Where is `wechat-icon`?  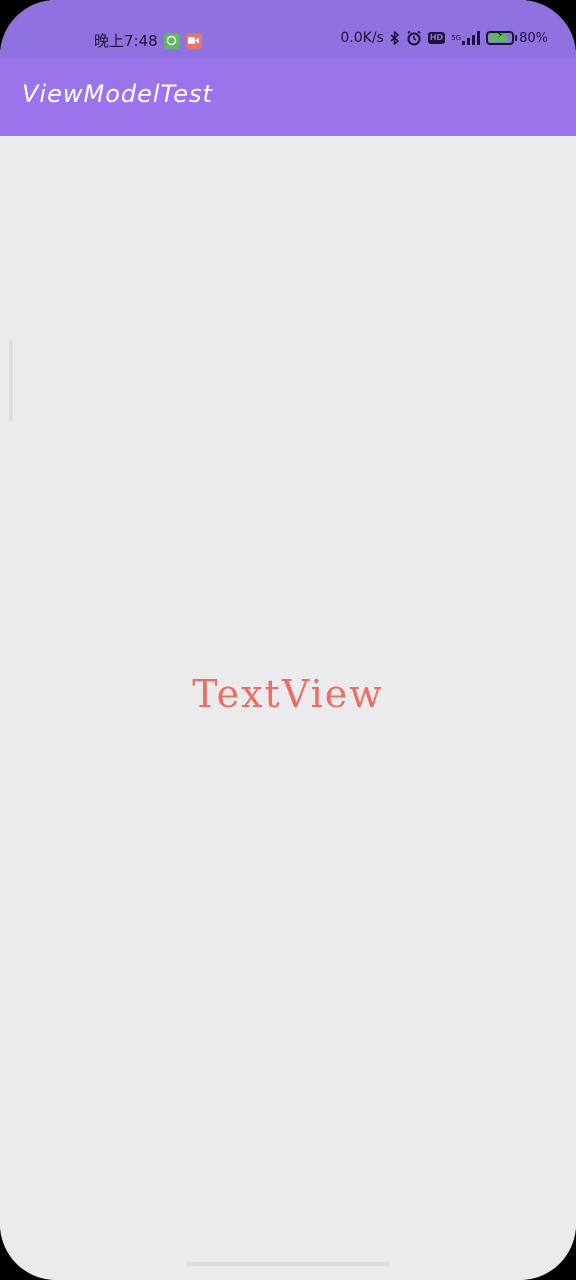
wechat-icon is located at coordinates (171, 40).